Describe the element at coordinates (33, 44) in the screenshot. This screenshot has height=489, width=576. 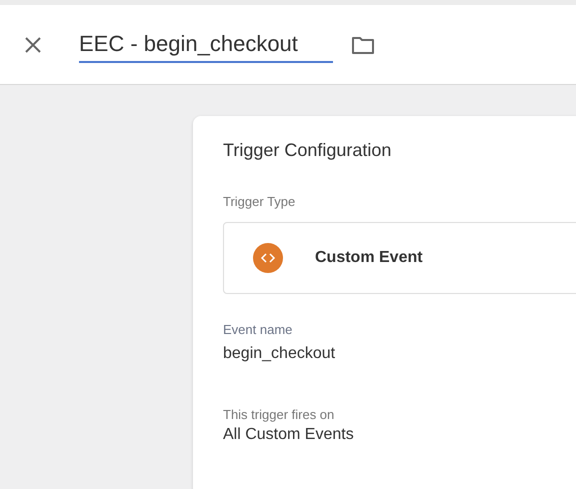
I see `close-button` at that location.